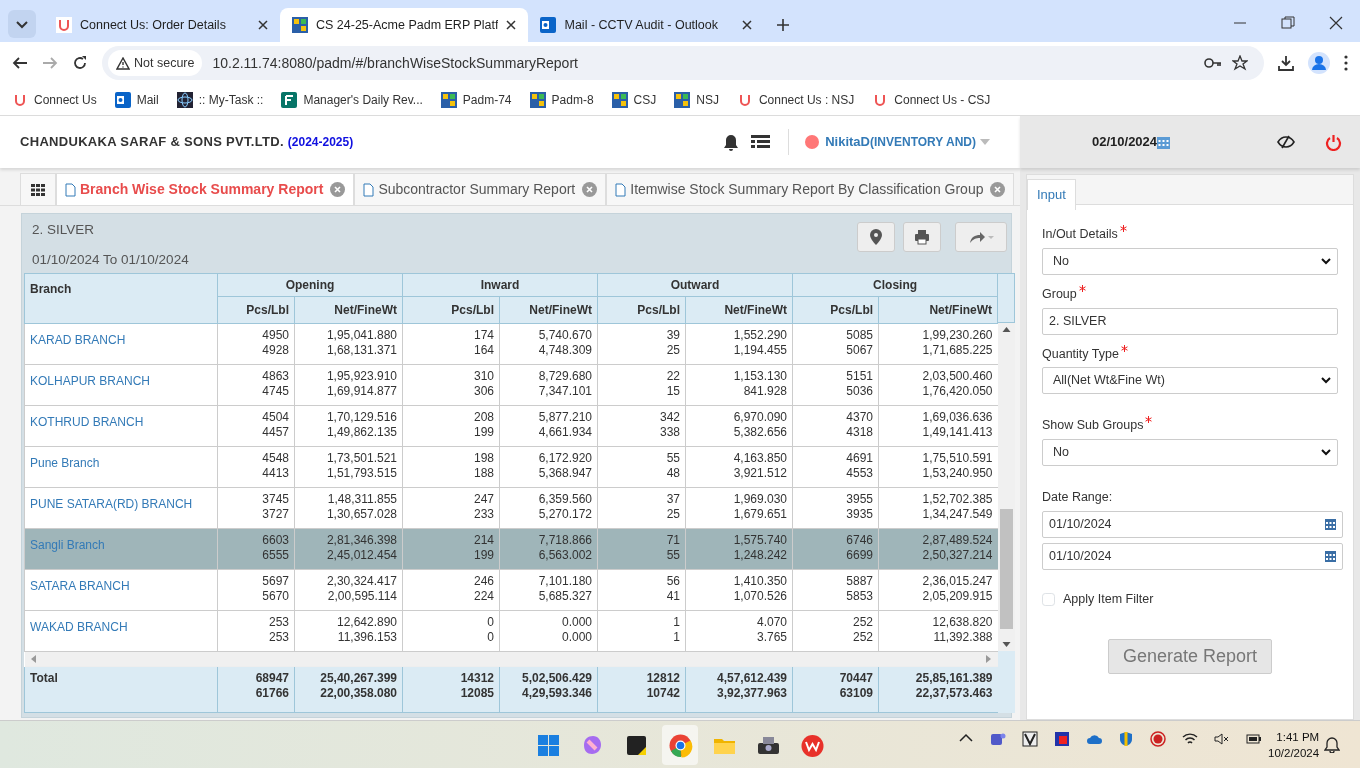 The width and height of the screenshot is (1360, 768). Describe the element at coordinates (1288, 23) in the screenshot. I see `restore-icon` at that location.